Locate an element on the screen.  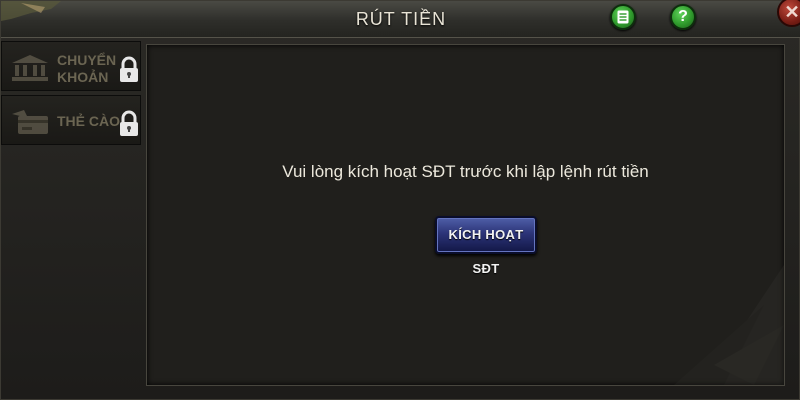
activate-phone-button: KÍCH HOẠT SĐT is located at coordinates (486, 246).